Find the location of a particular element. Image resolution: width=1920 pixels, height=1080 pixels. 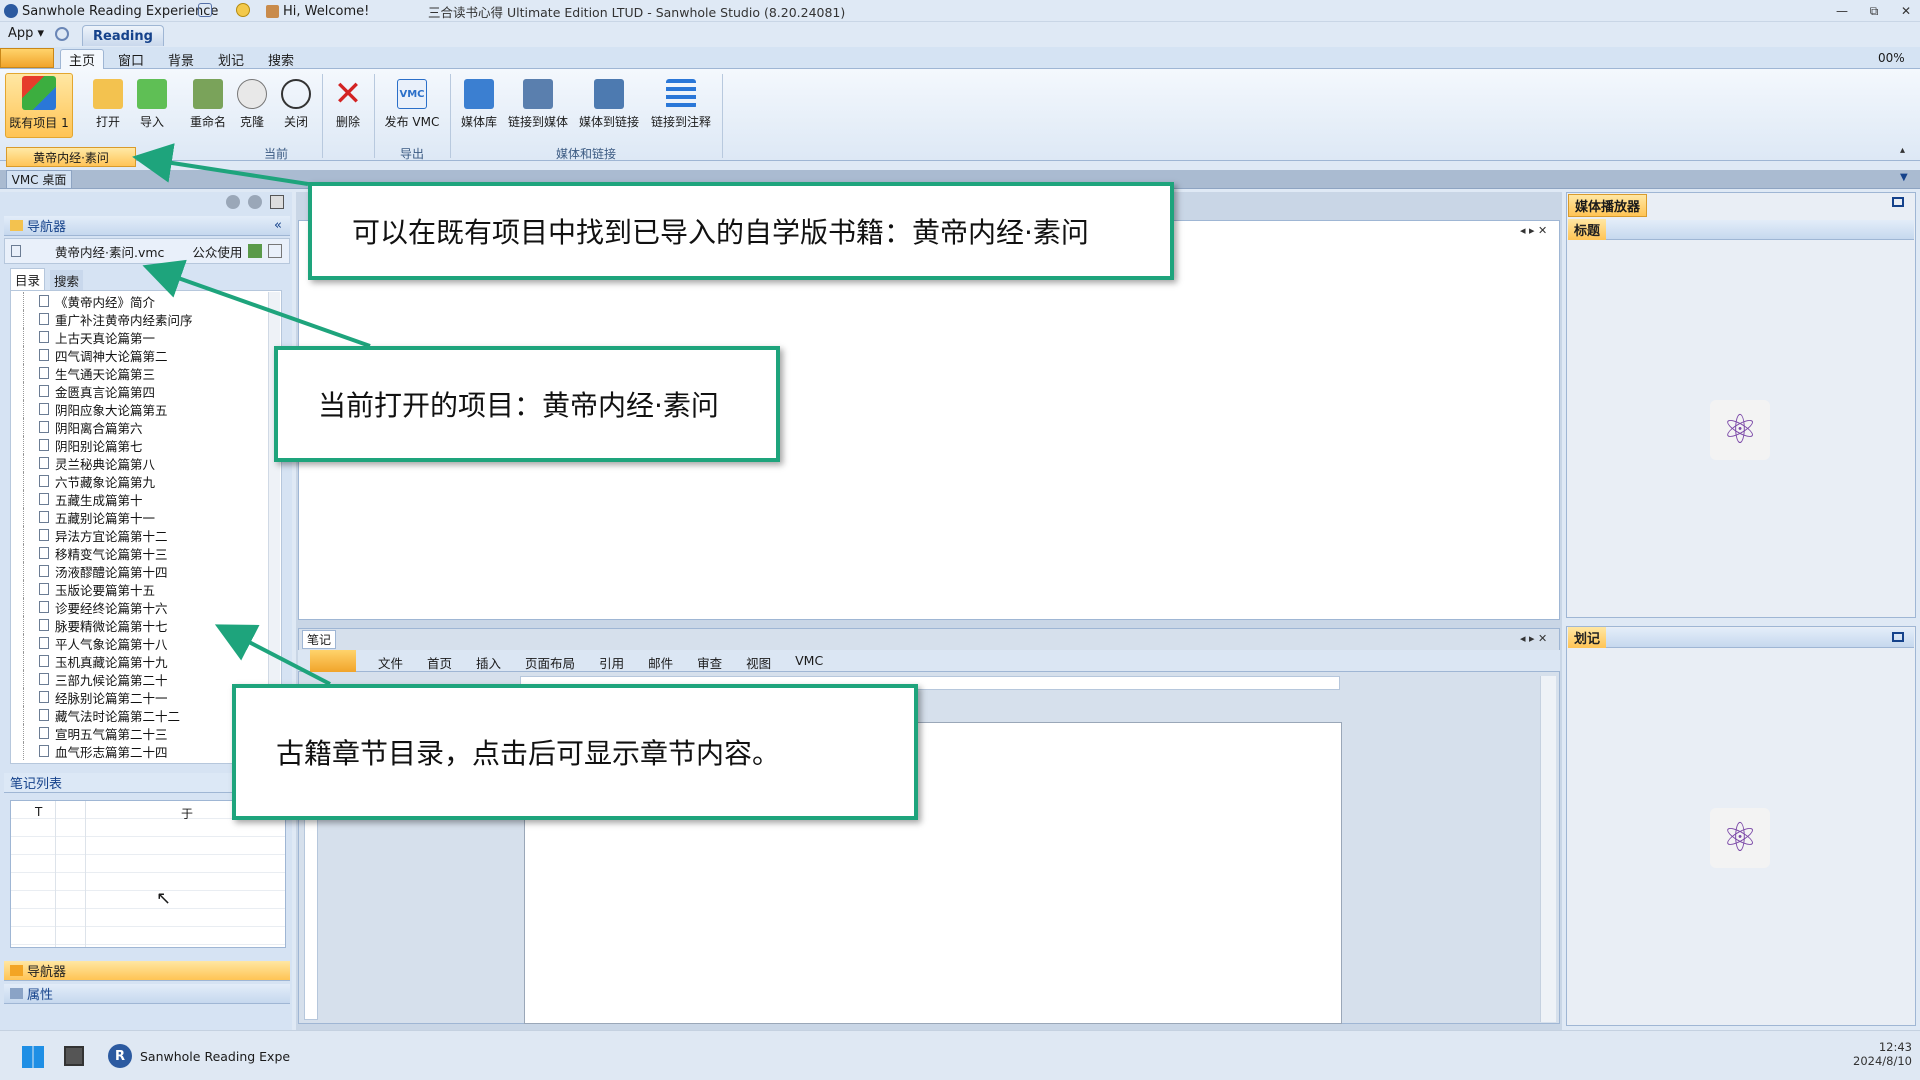

callout-existing-projects: 可以在既有项目中找到已导入的自学版书籍：黄帝内经·素问 is located at coordinates (741, 231).